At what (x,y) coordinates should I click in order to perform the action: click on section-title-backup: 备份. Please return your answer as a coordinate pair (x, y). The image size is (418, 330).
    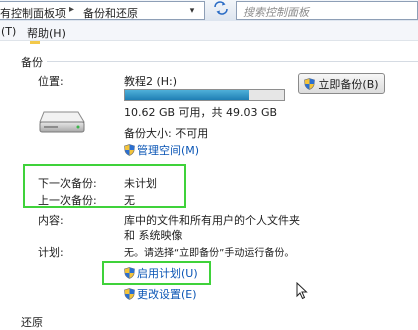
    Looking at the image, I should click on (32, 62).